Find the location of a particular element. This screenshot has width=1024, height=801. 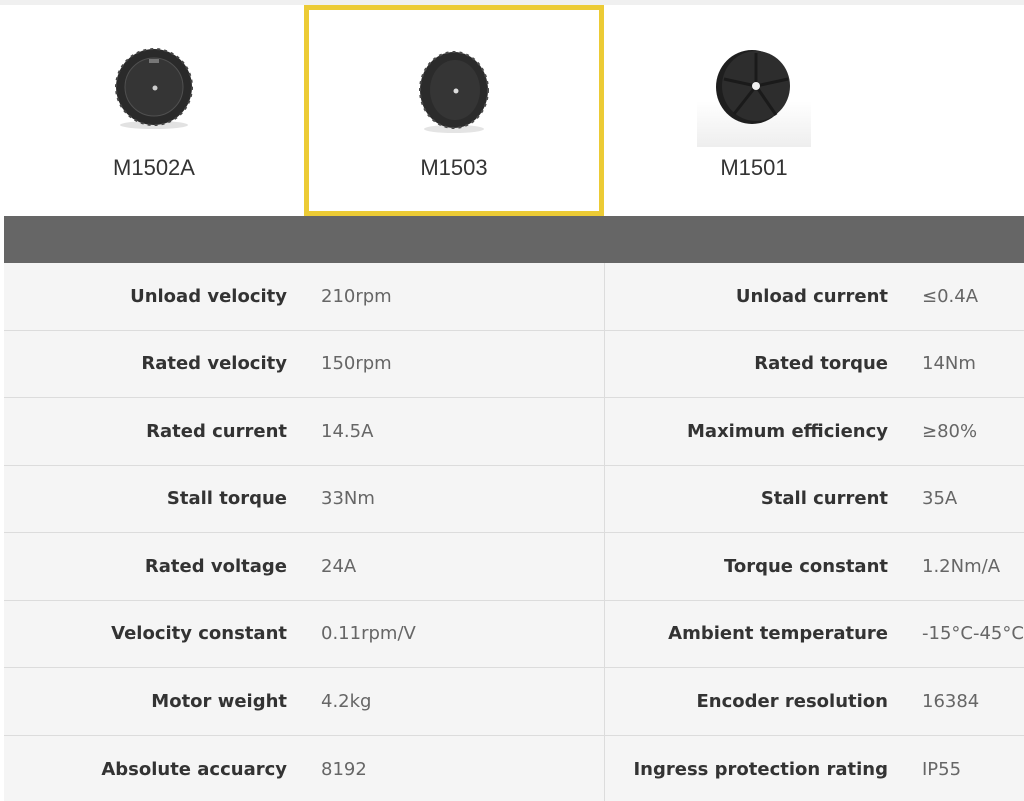

spec-value: 16384 is located at coordinates (951, 701).